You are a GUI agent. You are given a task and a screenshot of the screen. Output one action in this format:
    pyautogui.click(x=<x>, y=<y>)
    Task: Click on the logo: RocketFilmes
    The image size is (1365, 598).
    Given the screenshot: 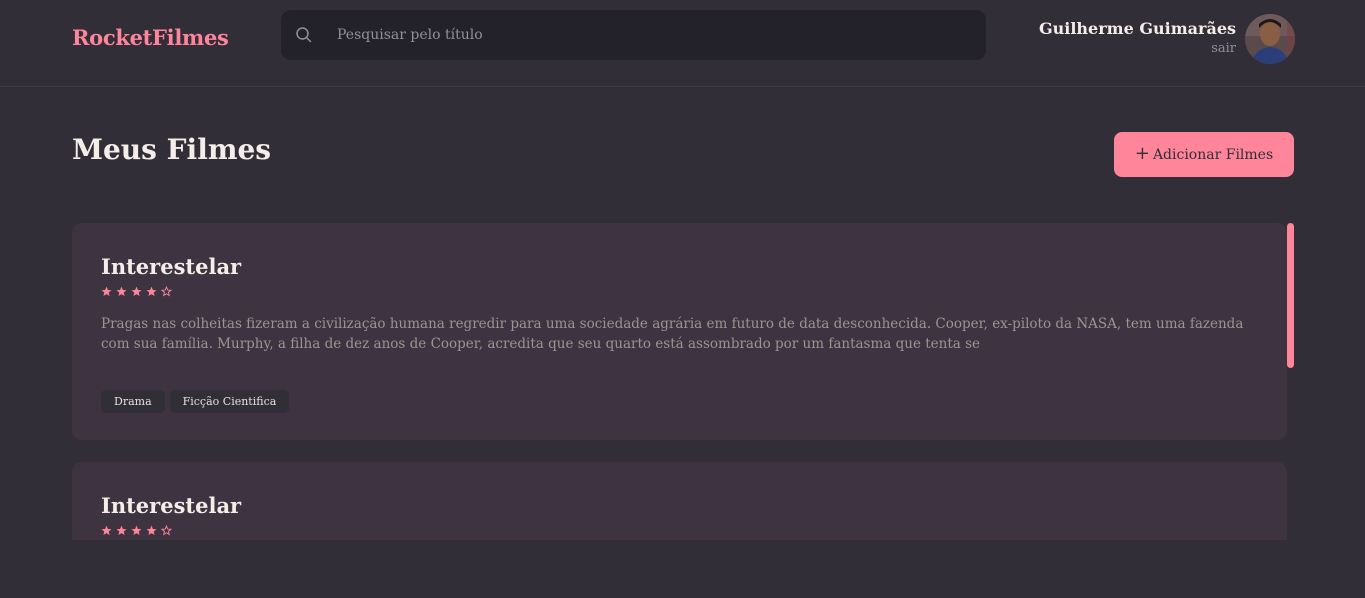 What is the action you would take?
    pyautogui.click(x=150, y=37)
    